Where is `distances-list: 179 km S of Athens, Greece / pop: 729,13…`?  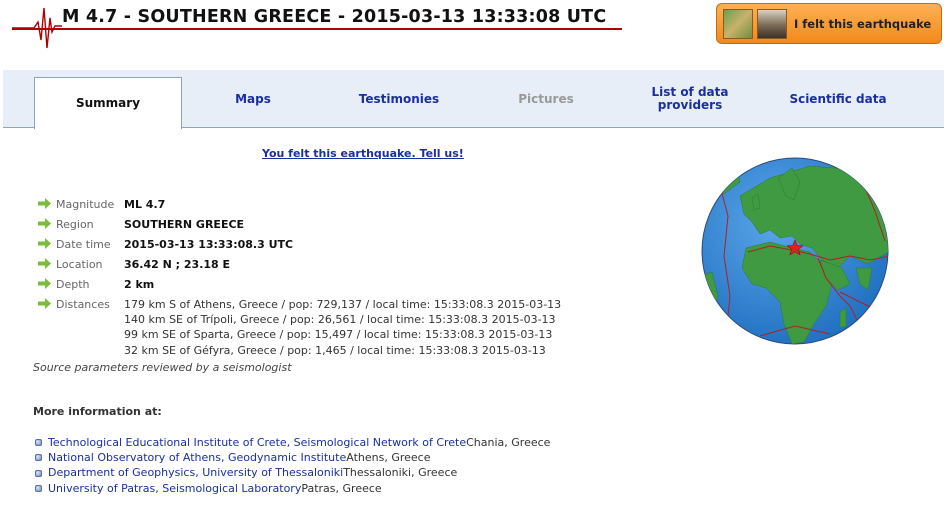
distances-list: 179 km S of Athens, Greece / pop: 729,13… is located at coordinates (342, 327).